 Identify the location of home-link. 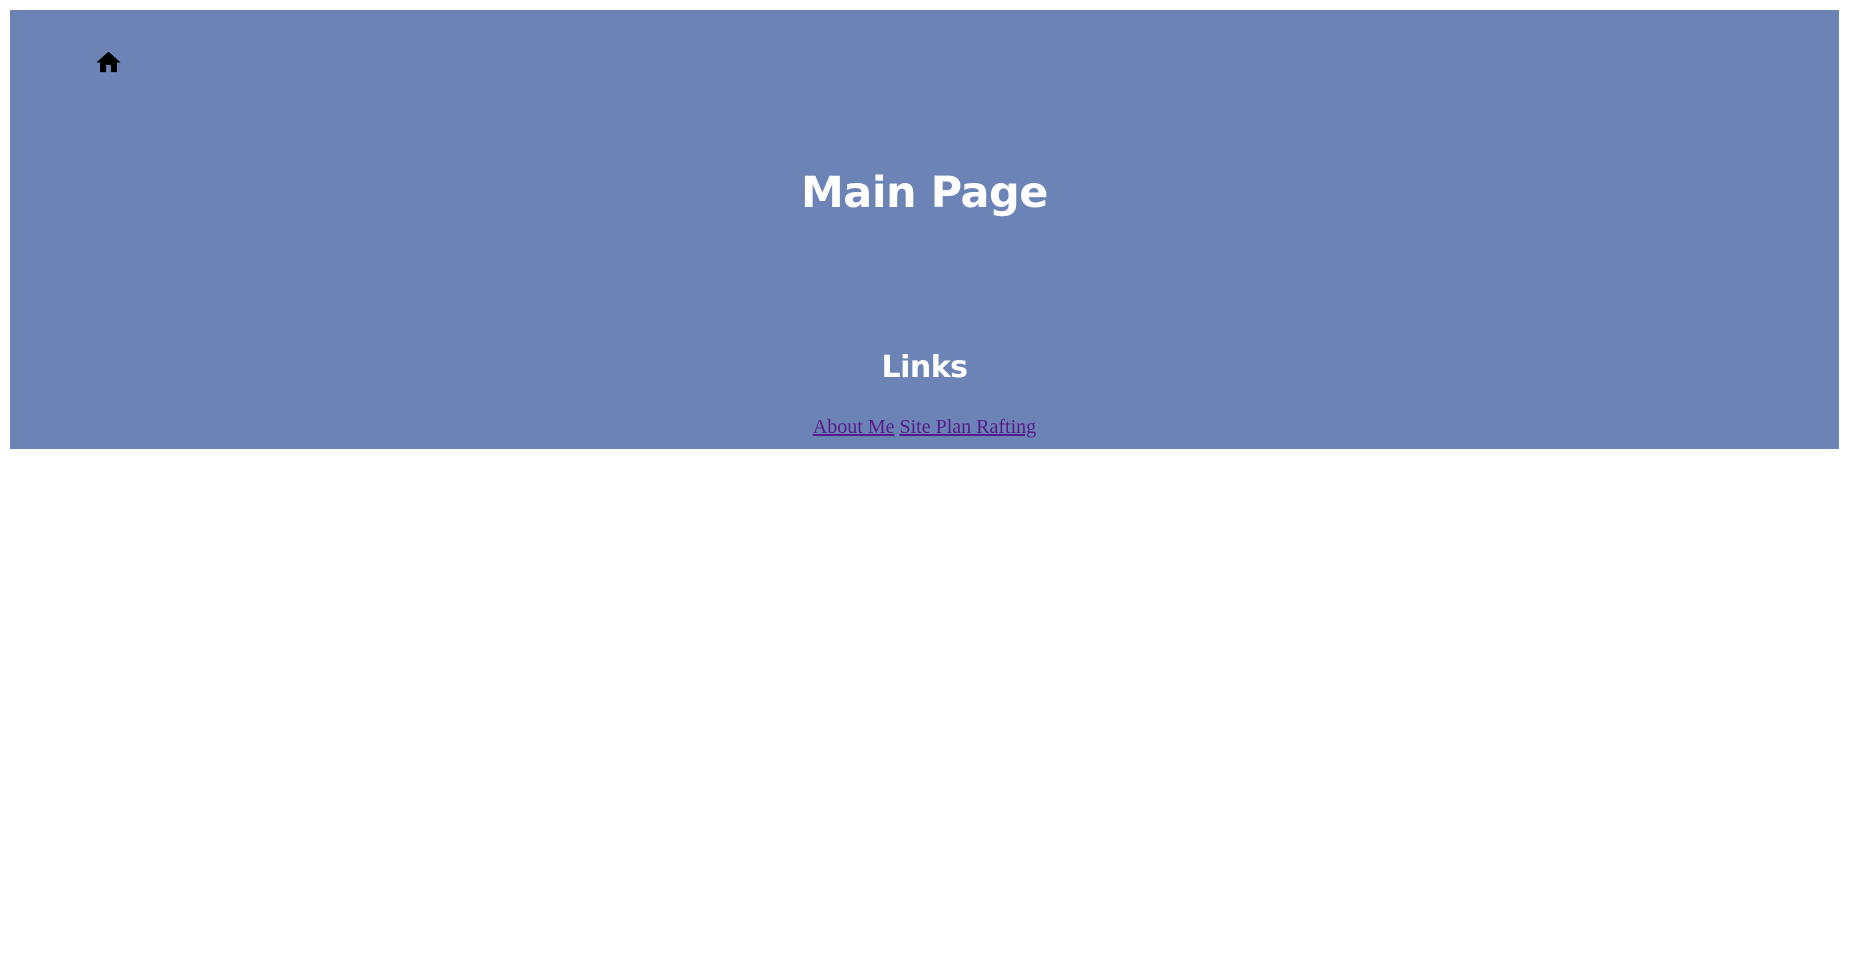
(108, 62).